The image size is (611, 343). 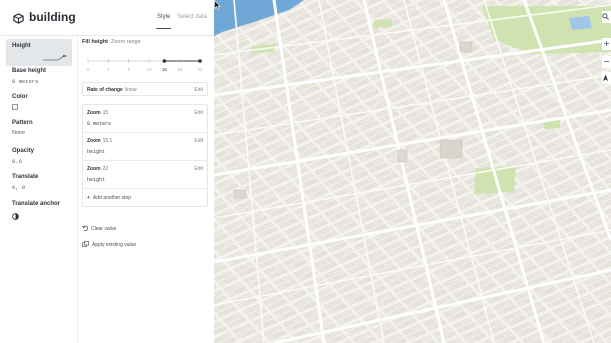 What do you see at coordinates (43, 76) in the screenshot?
I see `property-item-base-height: Base height 0 meters` at bounding box center [43, 76].